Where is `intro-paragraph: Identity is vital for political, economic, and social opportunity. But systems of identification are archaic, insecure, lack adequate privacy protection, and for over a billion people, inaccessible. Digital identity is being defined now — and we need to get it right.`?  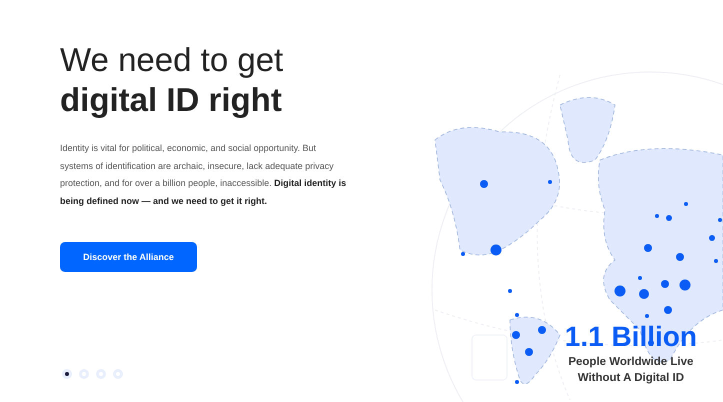 intro-paragraph: Identity is vital for political, economic, and social opportunity. But systems of identification are archaic, insecure, lack adequate privacy protection, and for over a billion people, inaccessible. Digital identity is being defined now — and we need to get it right. is located at coordinates (204, 175).